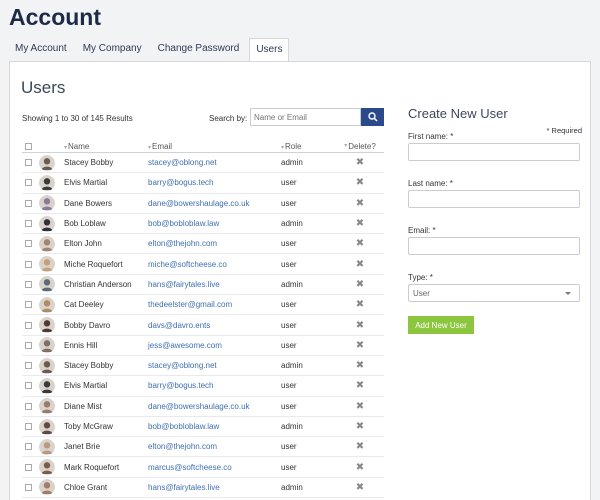 The image size is (600, 500). What do you see at coordinates (214, 146) in the screenshot?
I see `column-email-header: ▾Email` at bounding box center [214, 146].